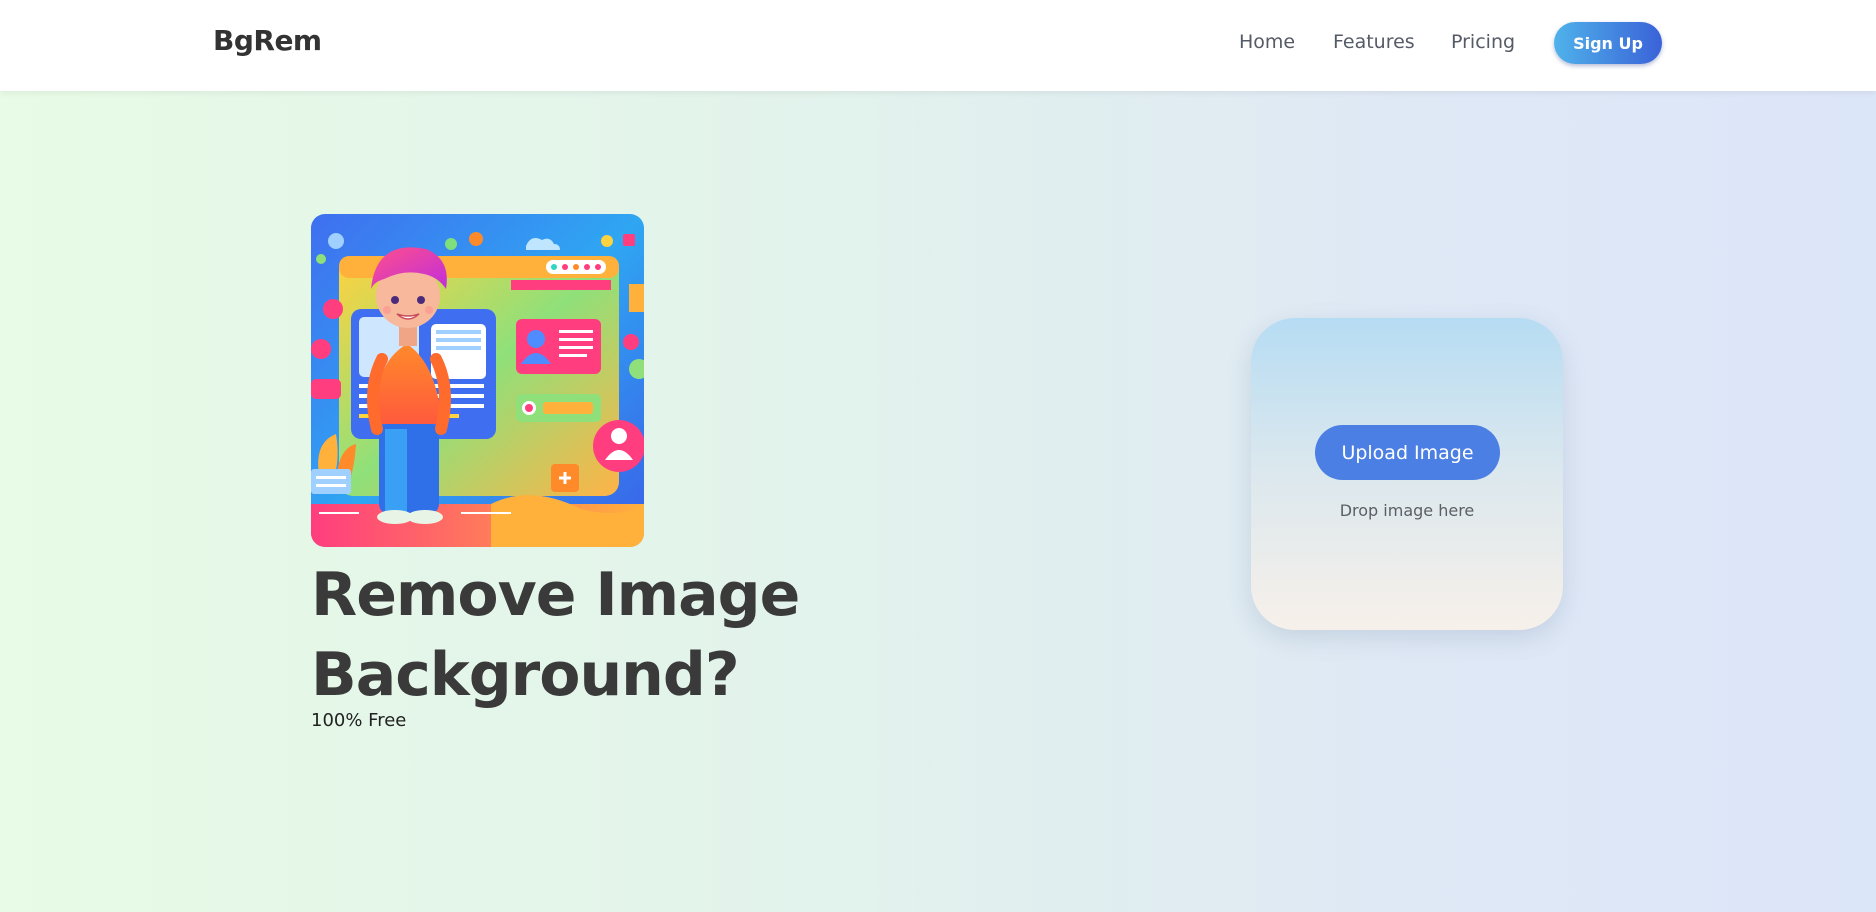 The image size is (1876, 912). What do you see at coordinates (1608, 43) in the screenshot?
I see `sign-up-button: Sign Up` at bounding box center [1608, 43].